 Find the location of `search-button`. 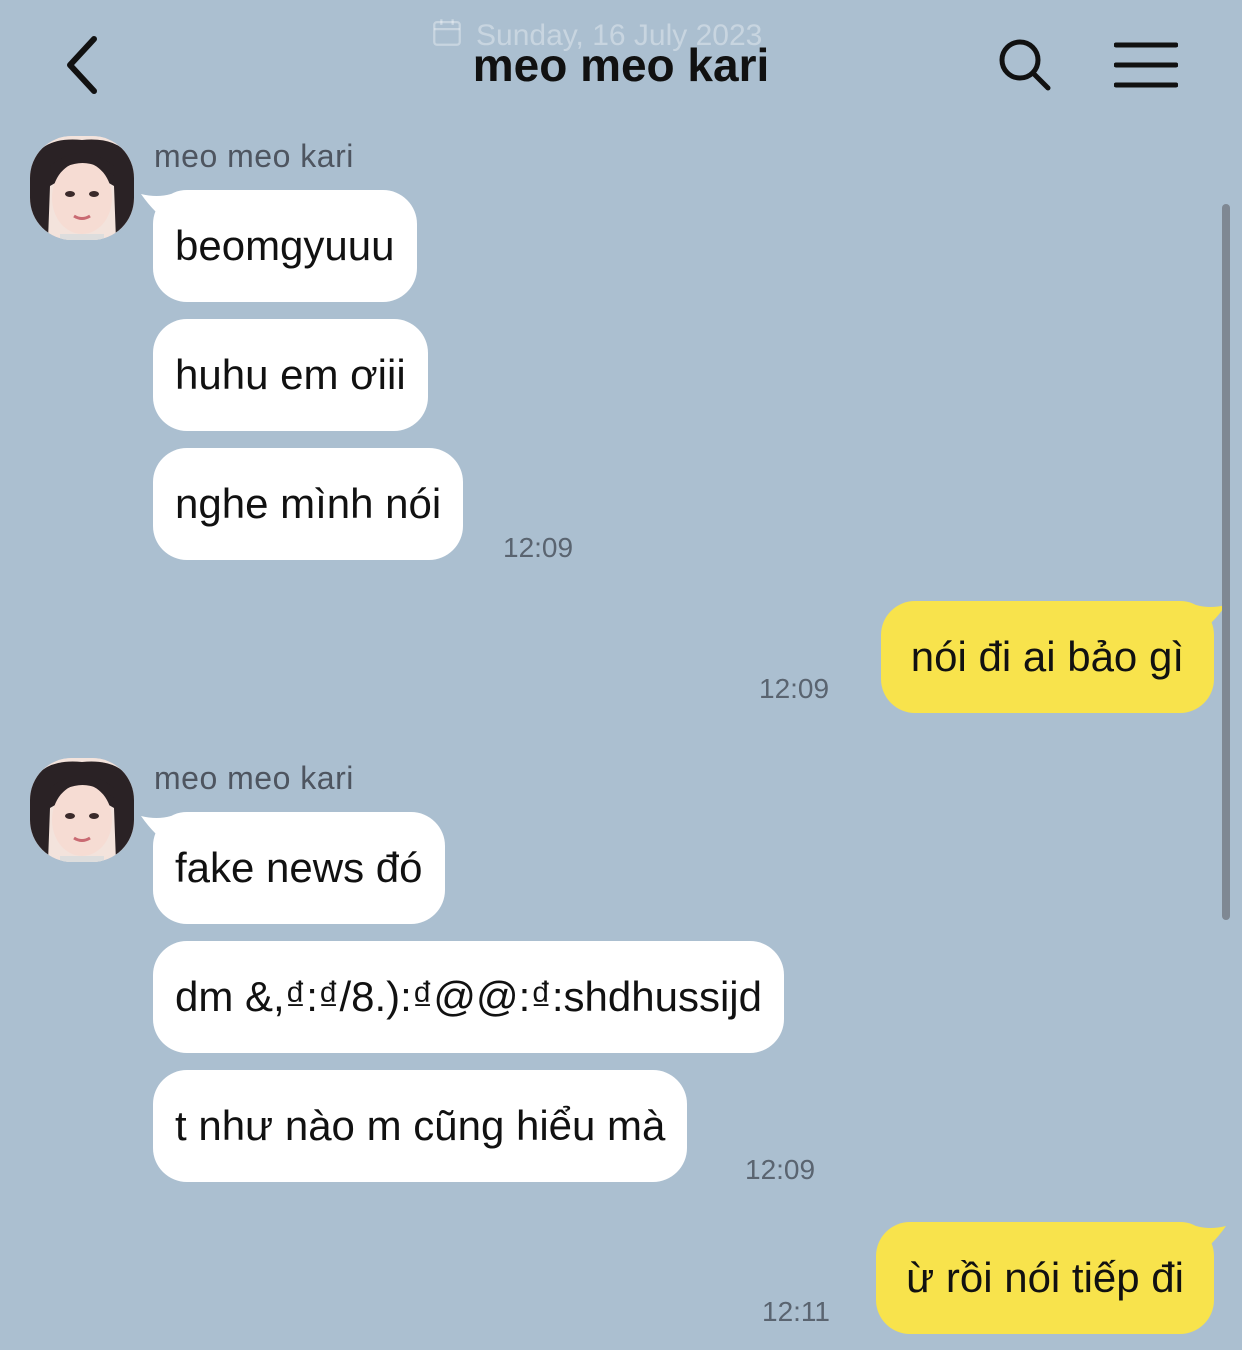

search-button is located at coordinates (1025, 67).